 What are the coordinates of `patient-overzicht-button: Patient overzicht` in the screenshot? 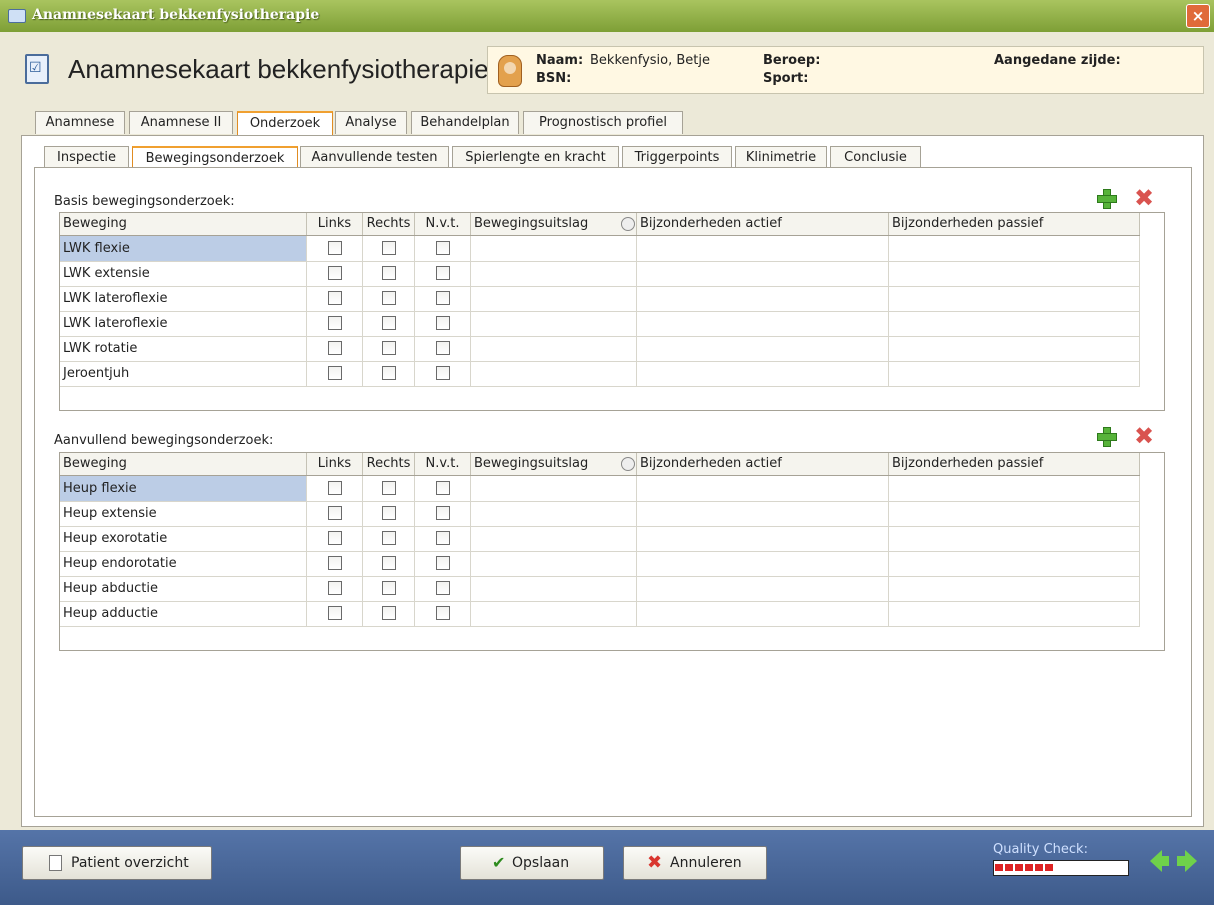 It's located at (117, 863).